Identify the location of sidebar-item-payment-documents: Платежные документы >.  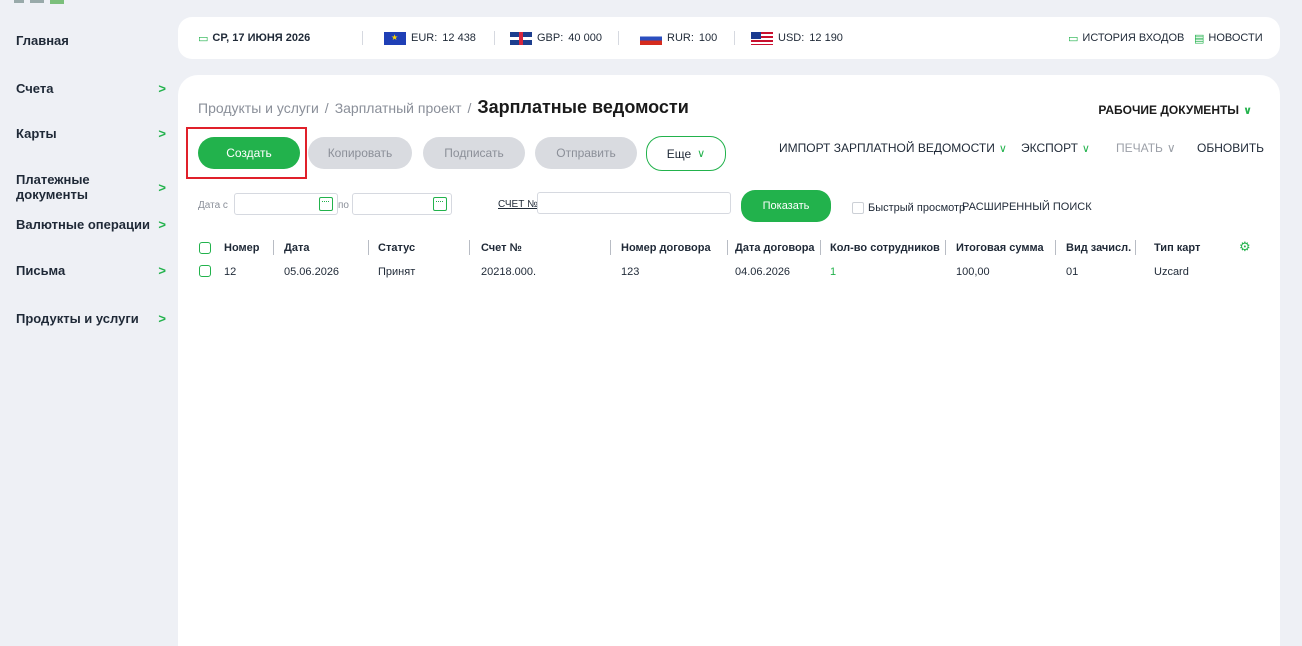
(91, 187).